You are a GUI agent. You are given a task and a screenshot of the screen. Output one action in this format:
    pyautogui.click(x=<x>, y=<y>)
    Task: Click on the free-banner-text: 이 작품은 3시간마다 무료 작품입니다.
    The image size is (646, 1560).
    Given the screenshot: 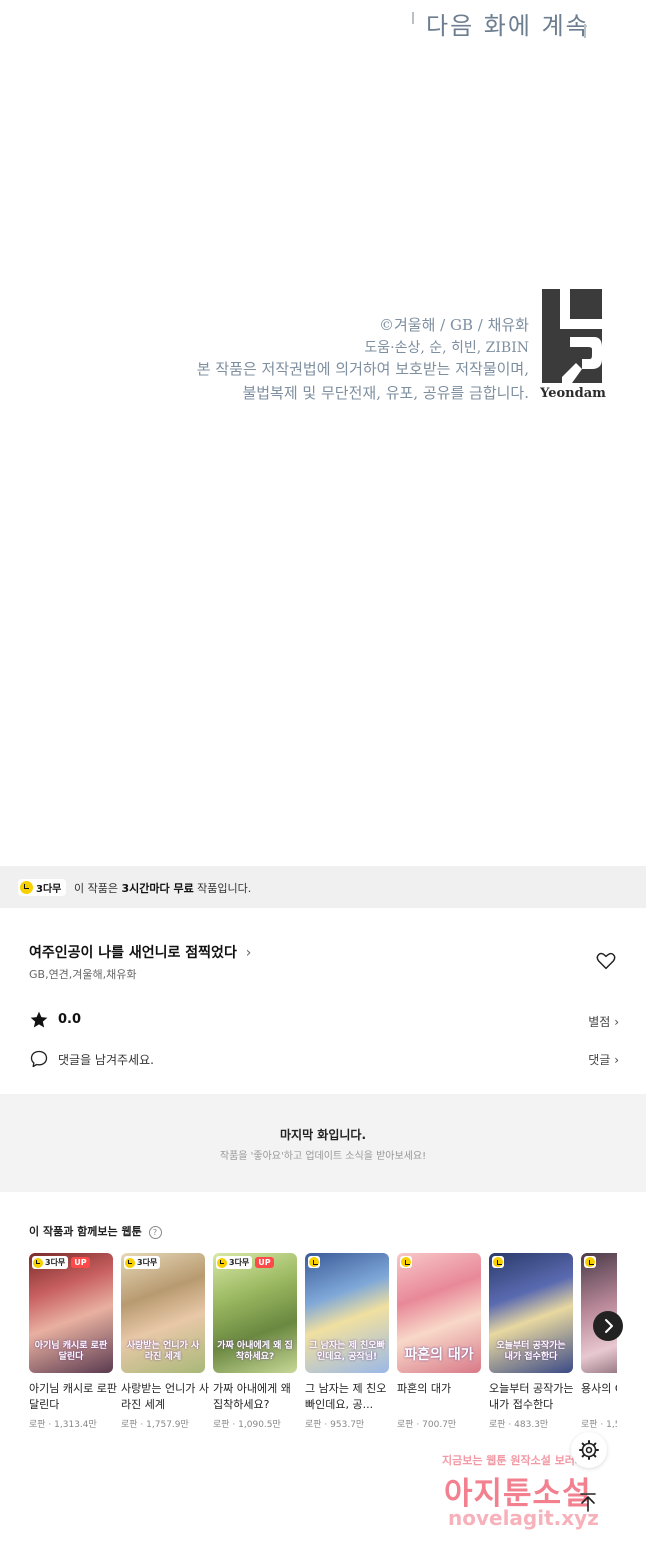 What is the action you would take?
    pyautogui.click(x=162, y=888)
    